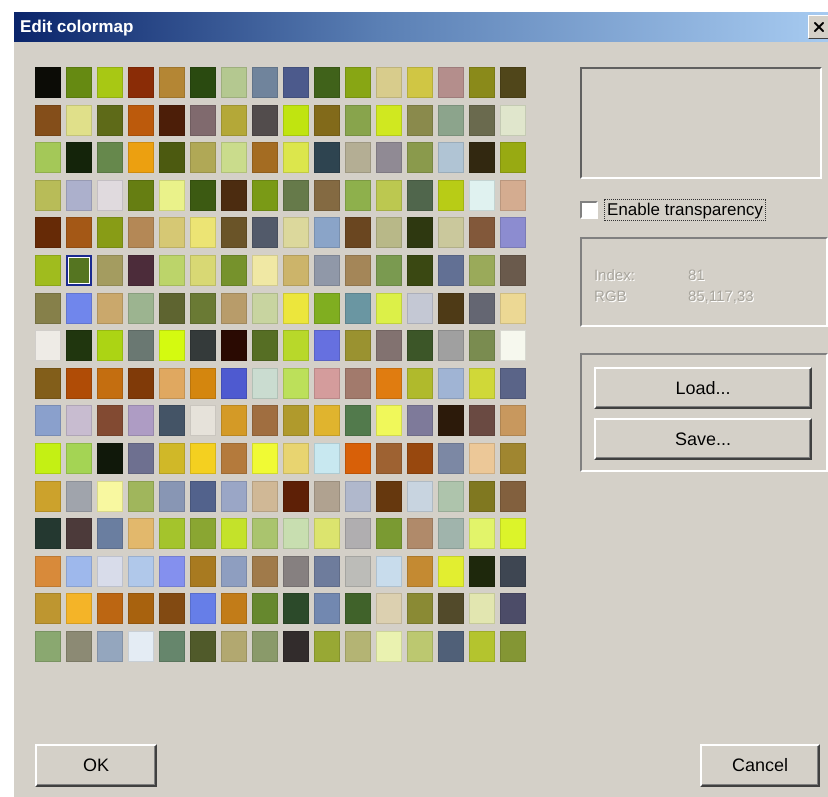  What do you see at coordinates (685, 210) in the screenshot?
I see `checkbox-label: Enable transparency` at bounding box center [685, 210].